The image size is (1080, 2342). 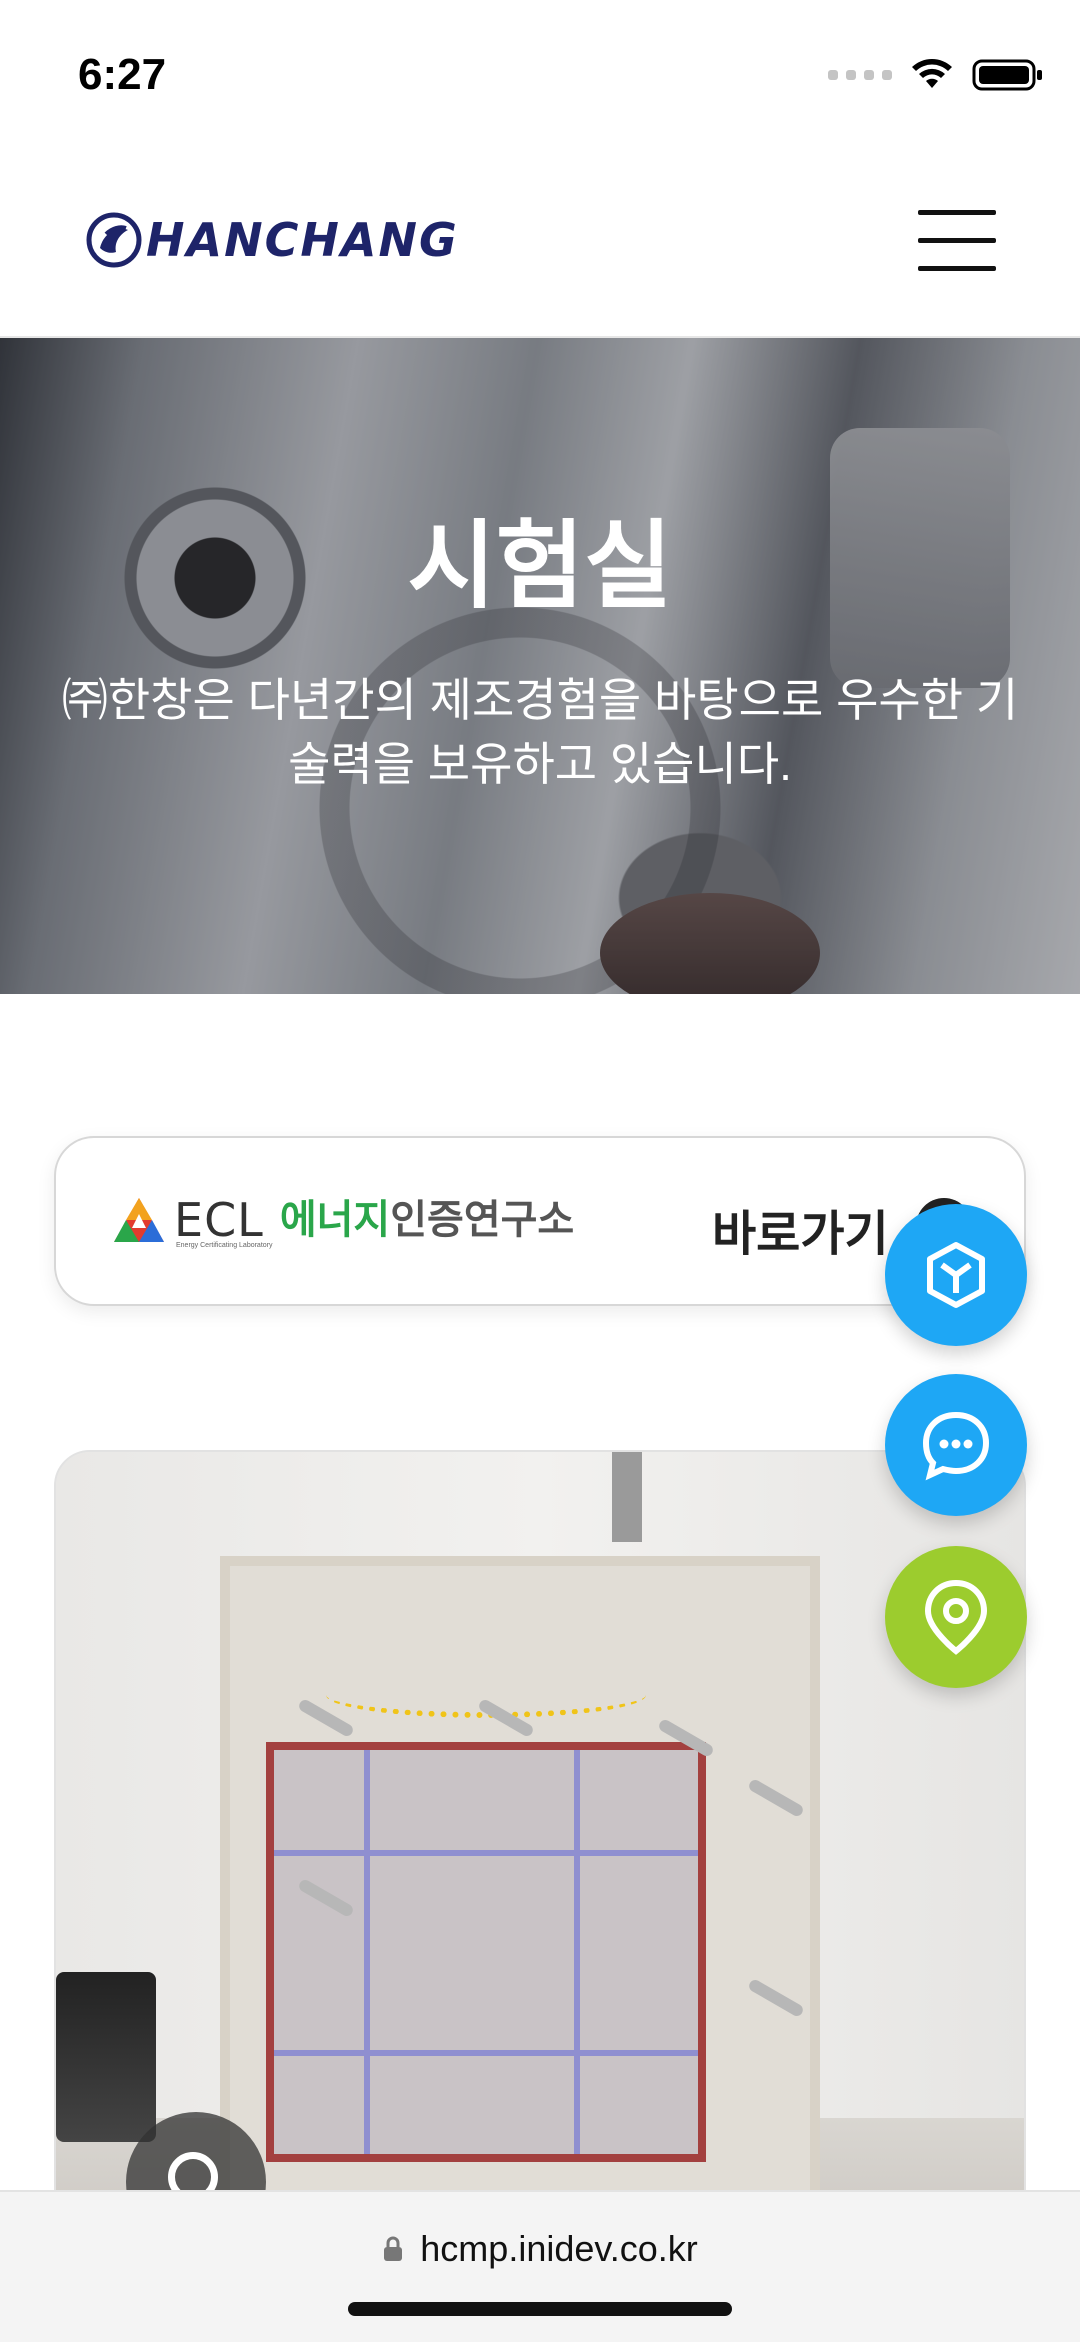 I want to click on signal-dots-icon, so click(x=860, y=75).